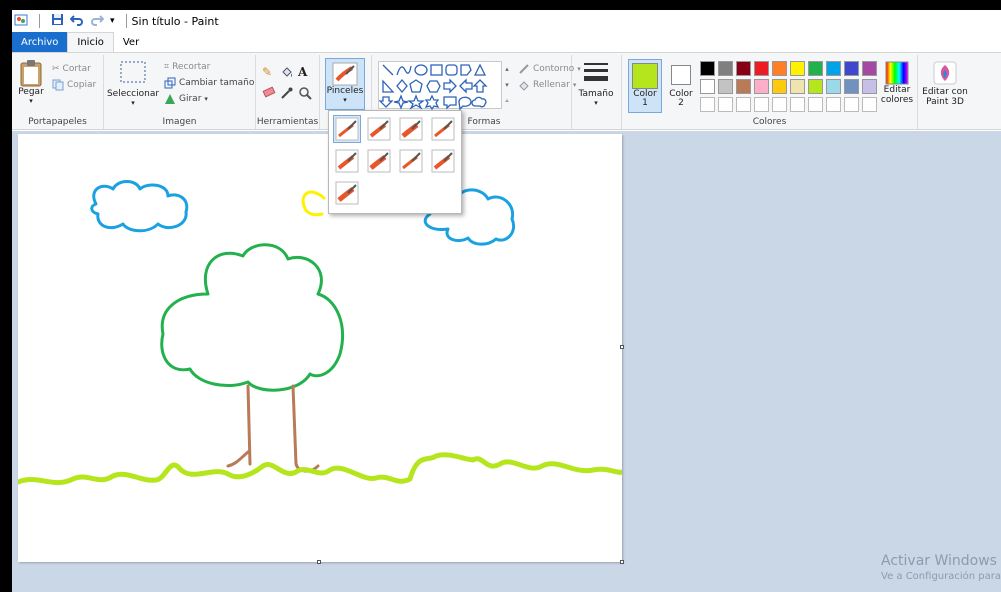 The height and width of the screenshot is (592, 1001). What do you see at coordinates (416, 86) in the screenshot?
I see `pentagon-shape-icon` at bounding box center [416, 86].